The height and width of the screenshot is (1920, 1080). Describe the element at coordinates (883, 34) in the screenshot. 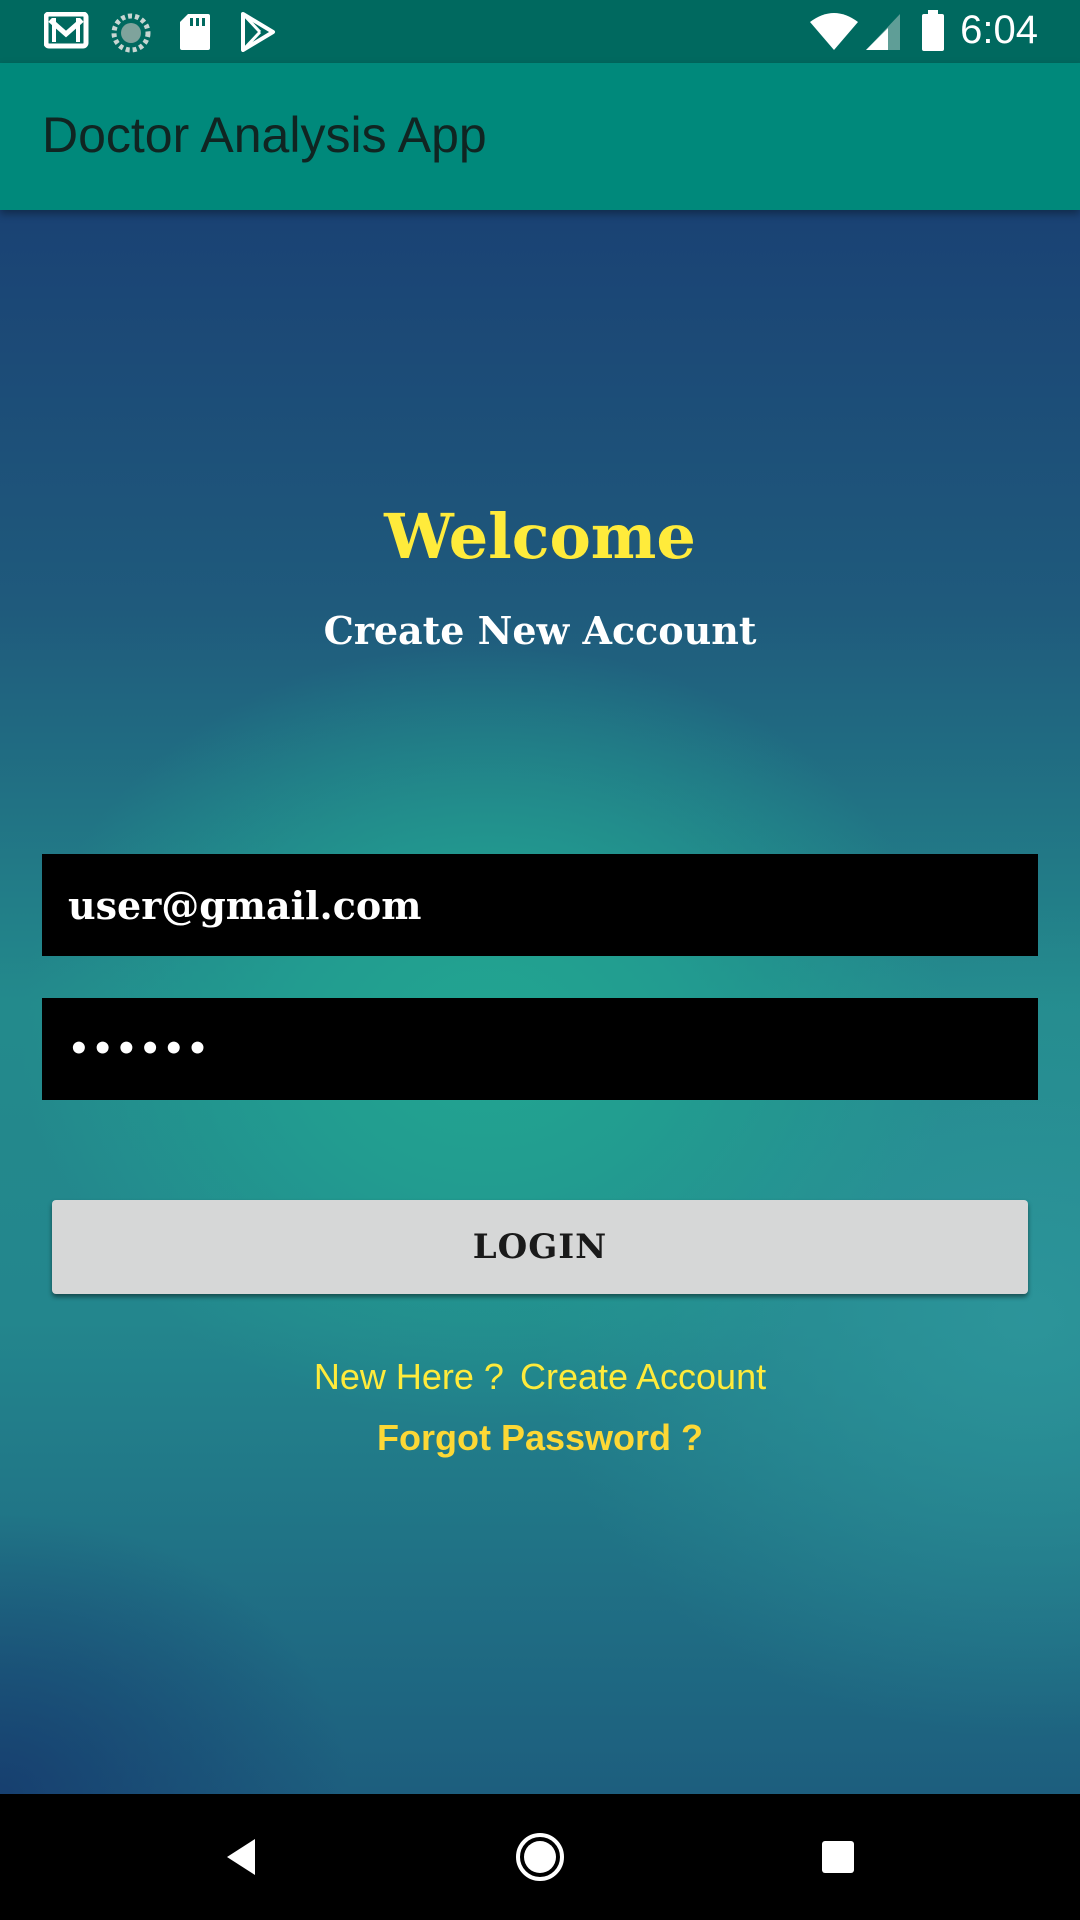

I see `signal-icon` at that location.